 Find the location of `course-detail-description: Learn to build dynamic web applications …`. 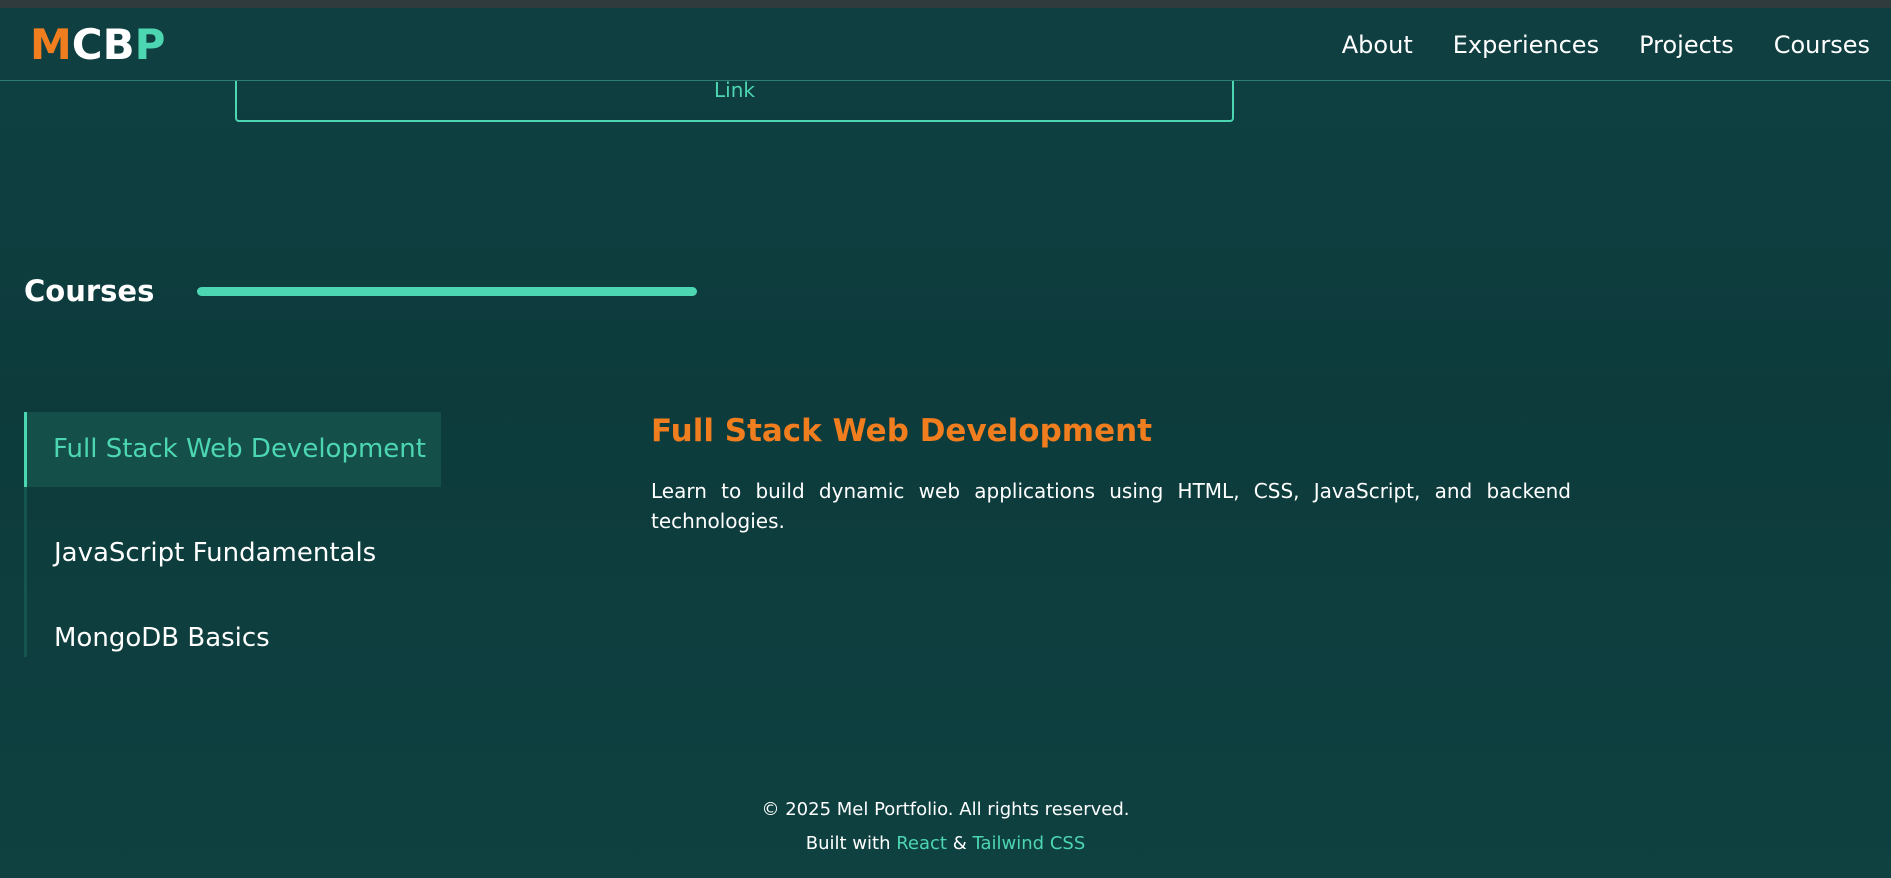

course-detail-description: Learn to build dynamic web applications … is located at coordinates (1111, 506).